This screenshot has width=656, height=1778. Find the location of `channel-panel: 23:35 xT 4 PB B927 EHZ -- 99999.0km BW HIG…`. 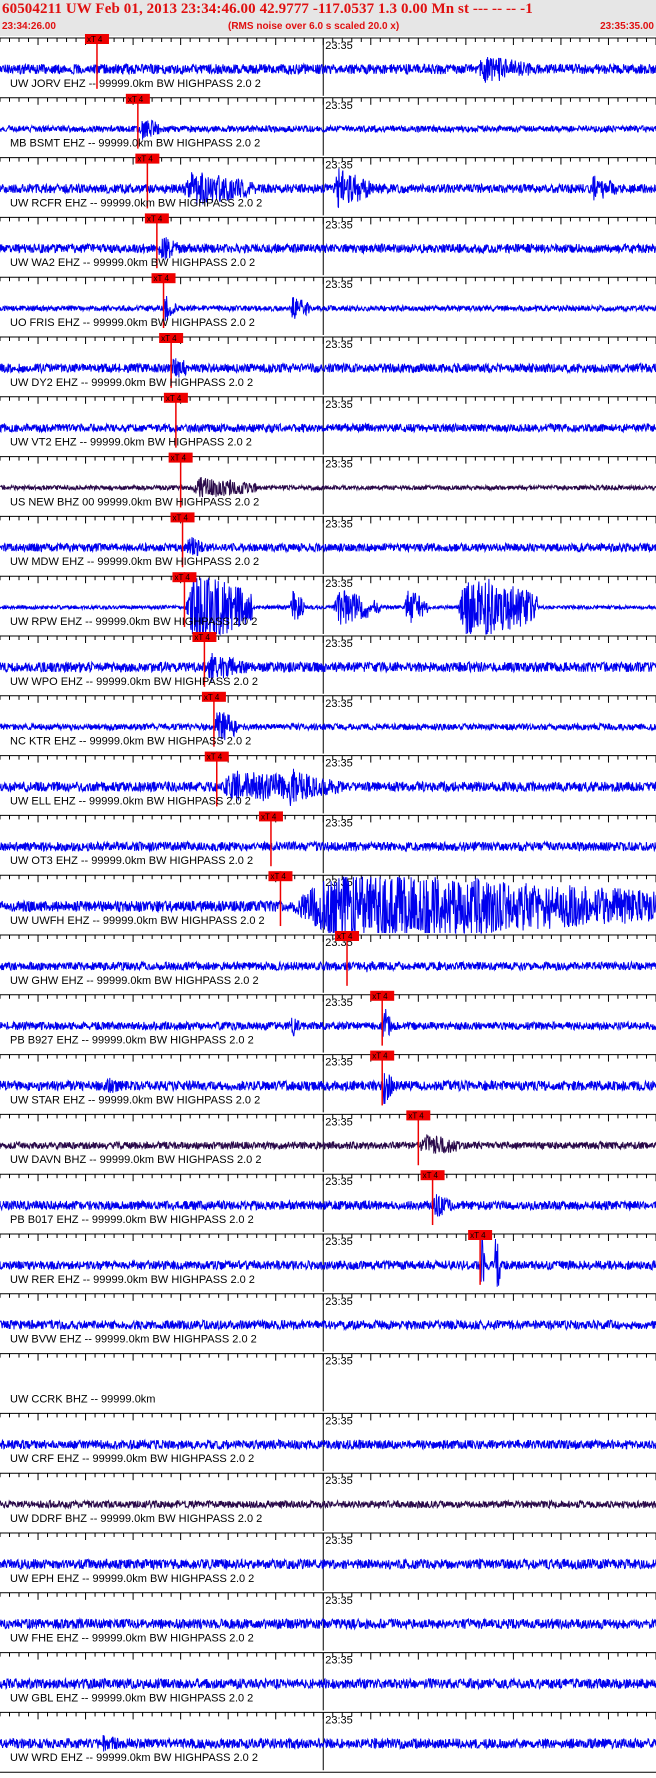

channel-panel: 23:35 xT 4 PB B927 EHZ -- 99999.0km BW HIG… is located at coordinates (328, 1021).